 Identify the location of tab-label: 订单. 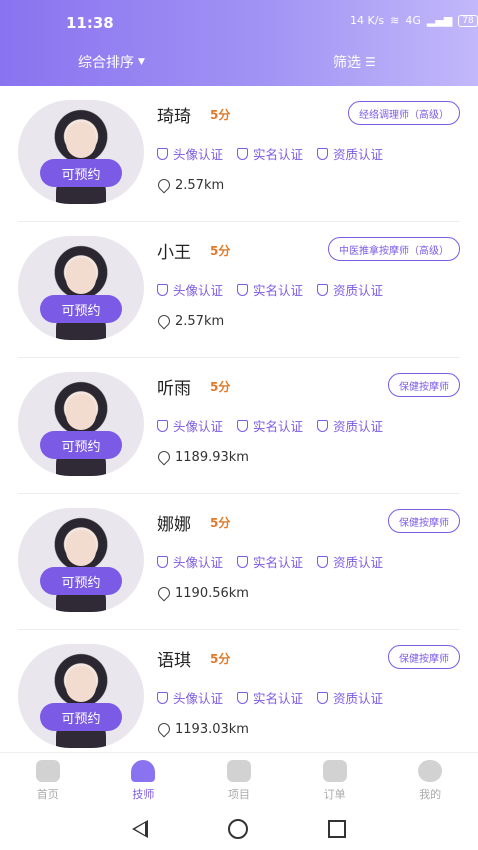
(334, 794).